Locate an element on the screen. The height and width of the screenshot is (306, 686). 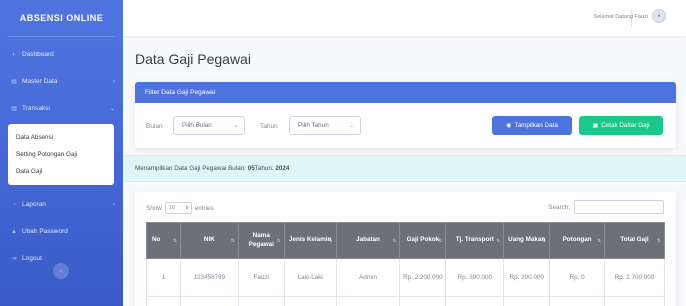
tampilkan-data-label: Tampilkan Data is located at coordinates (536, 125).